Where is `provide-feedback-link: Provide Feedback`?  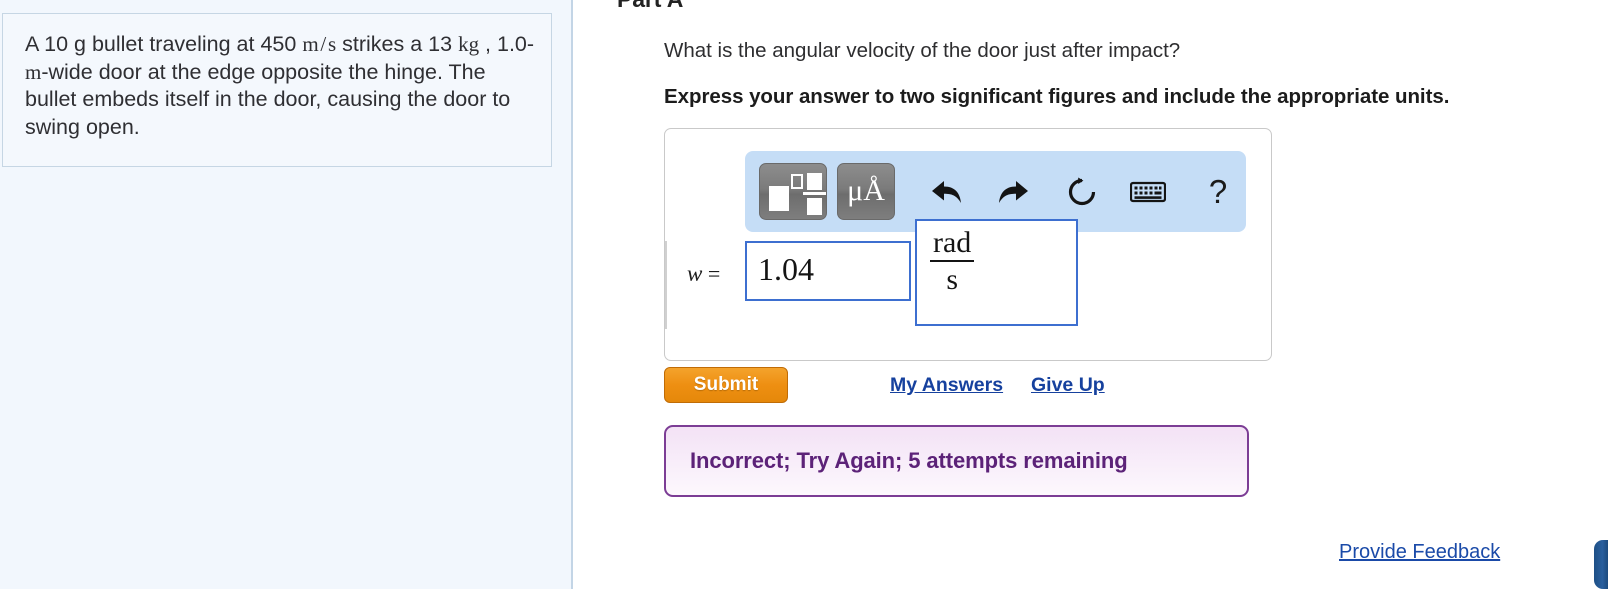 provide-feedback-link: Provide Feedback is located at coordinates (1419, 552).